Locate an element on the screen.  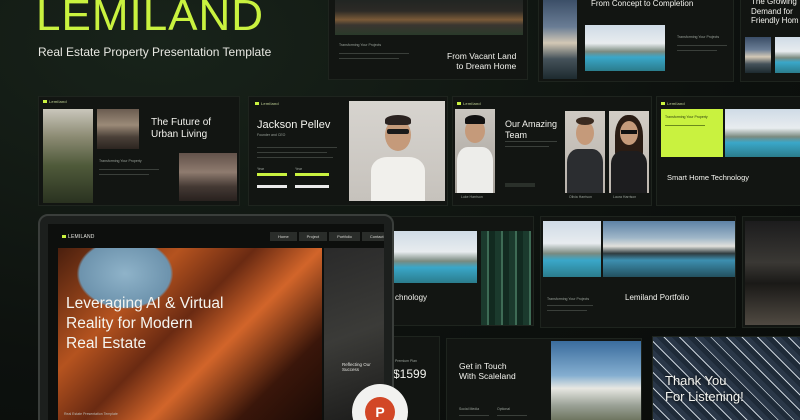
slide-heading: Our Amazing Team is located at coordinates (531, 129).